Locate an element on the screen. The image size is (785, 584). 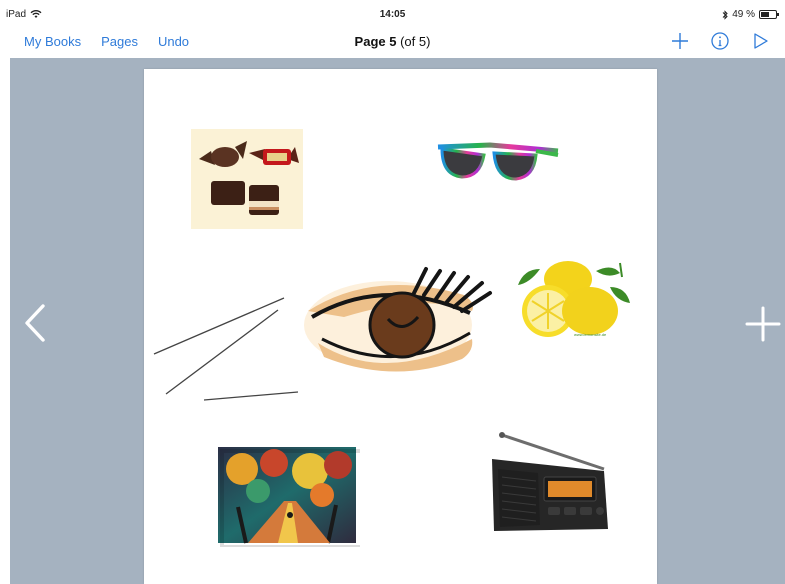
nav-right-group is located at coordinates (720, 41).